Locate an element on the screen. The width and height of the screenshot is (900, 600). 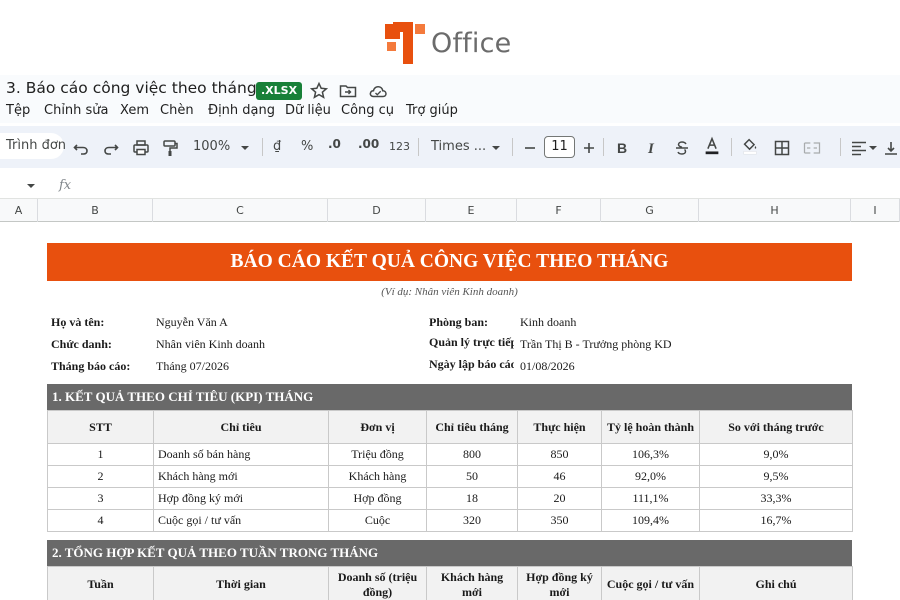
table-cell: Khách hàng mới is located at coordinates (241, 476).